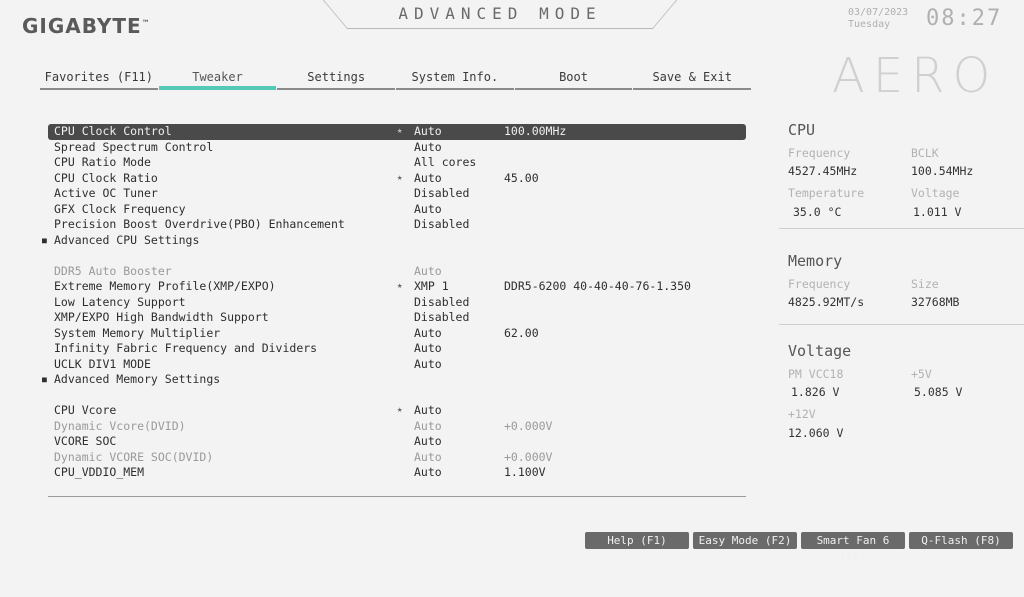 The height and width of the screenshot is (597, 1024). Describe the element at coordinates (106, 193) in the screenshot. I see `setting-label: Active OC Tuner` at that location.